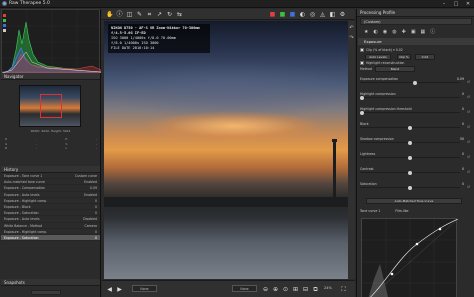 Image resolution: width=474 pixels, height=297 pixels. I want to click on rotate-icon: ↻, so click(169, 14).